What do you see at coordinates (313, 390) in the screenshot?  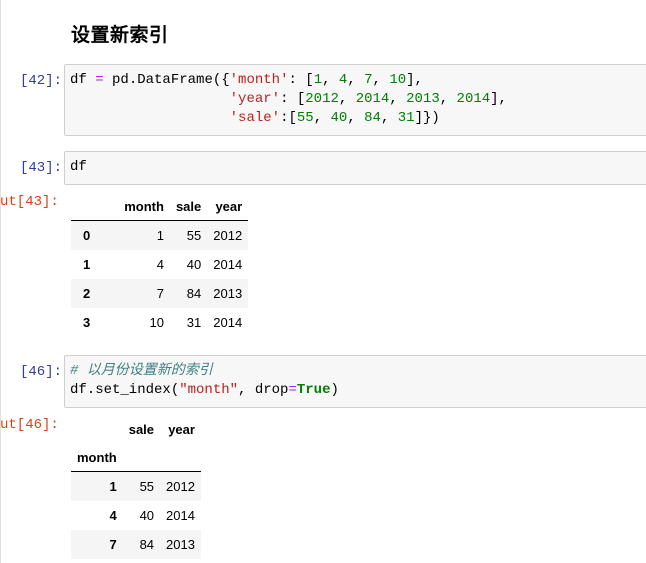 I see `code-token: True` at bounding box center [313, 390].